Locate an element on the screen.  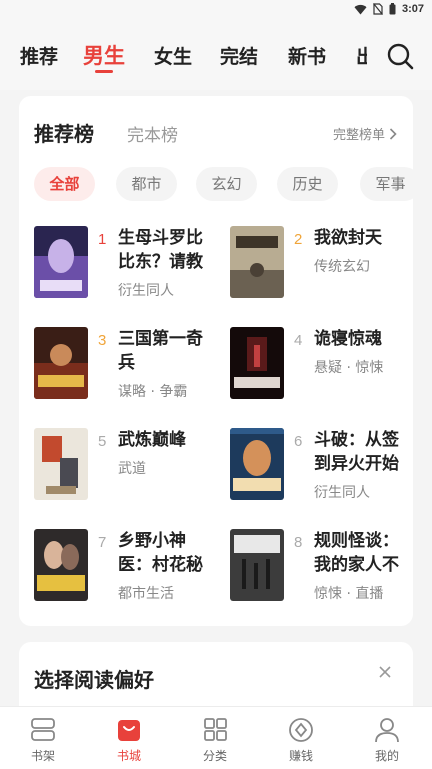
nav-bookshelf: 书架 is located at coordinates (43, 738).